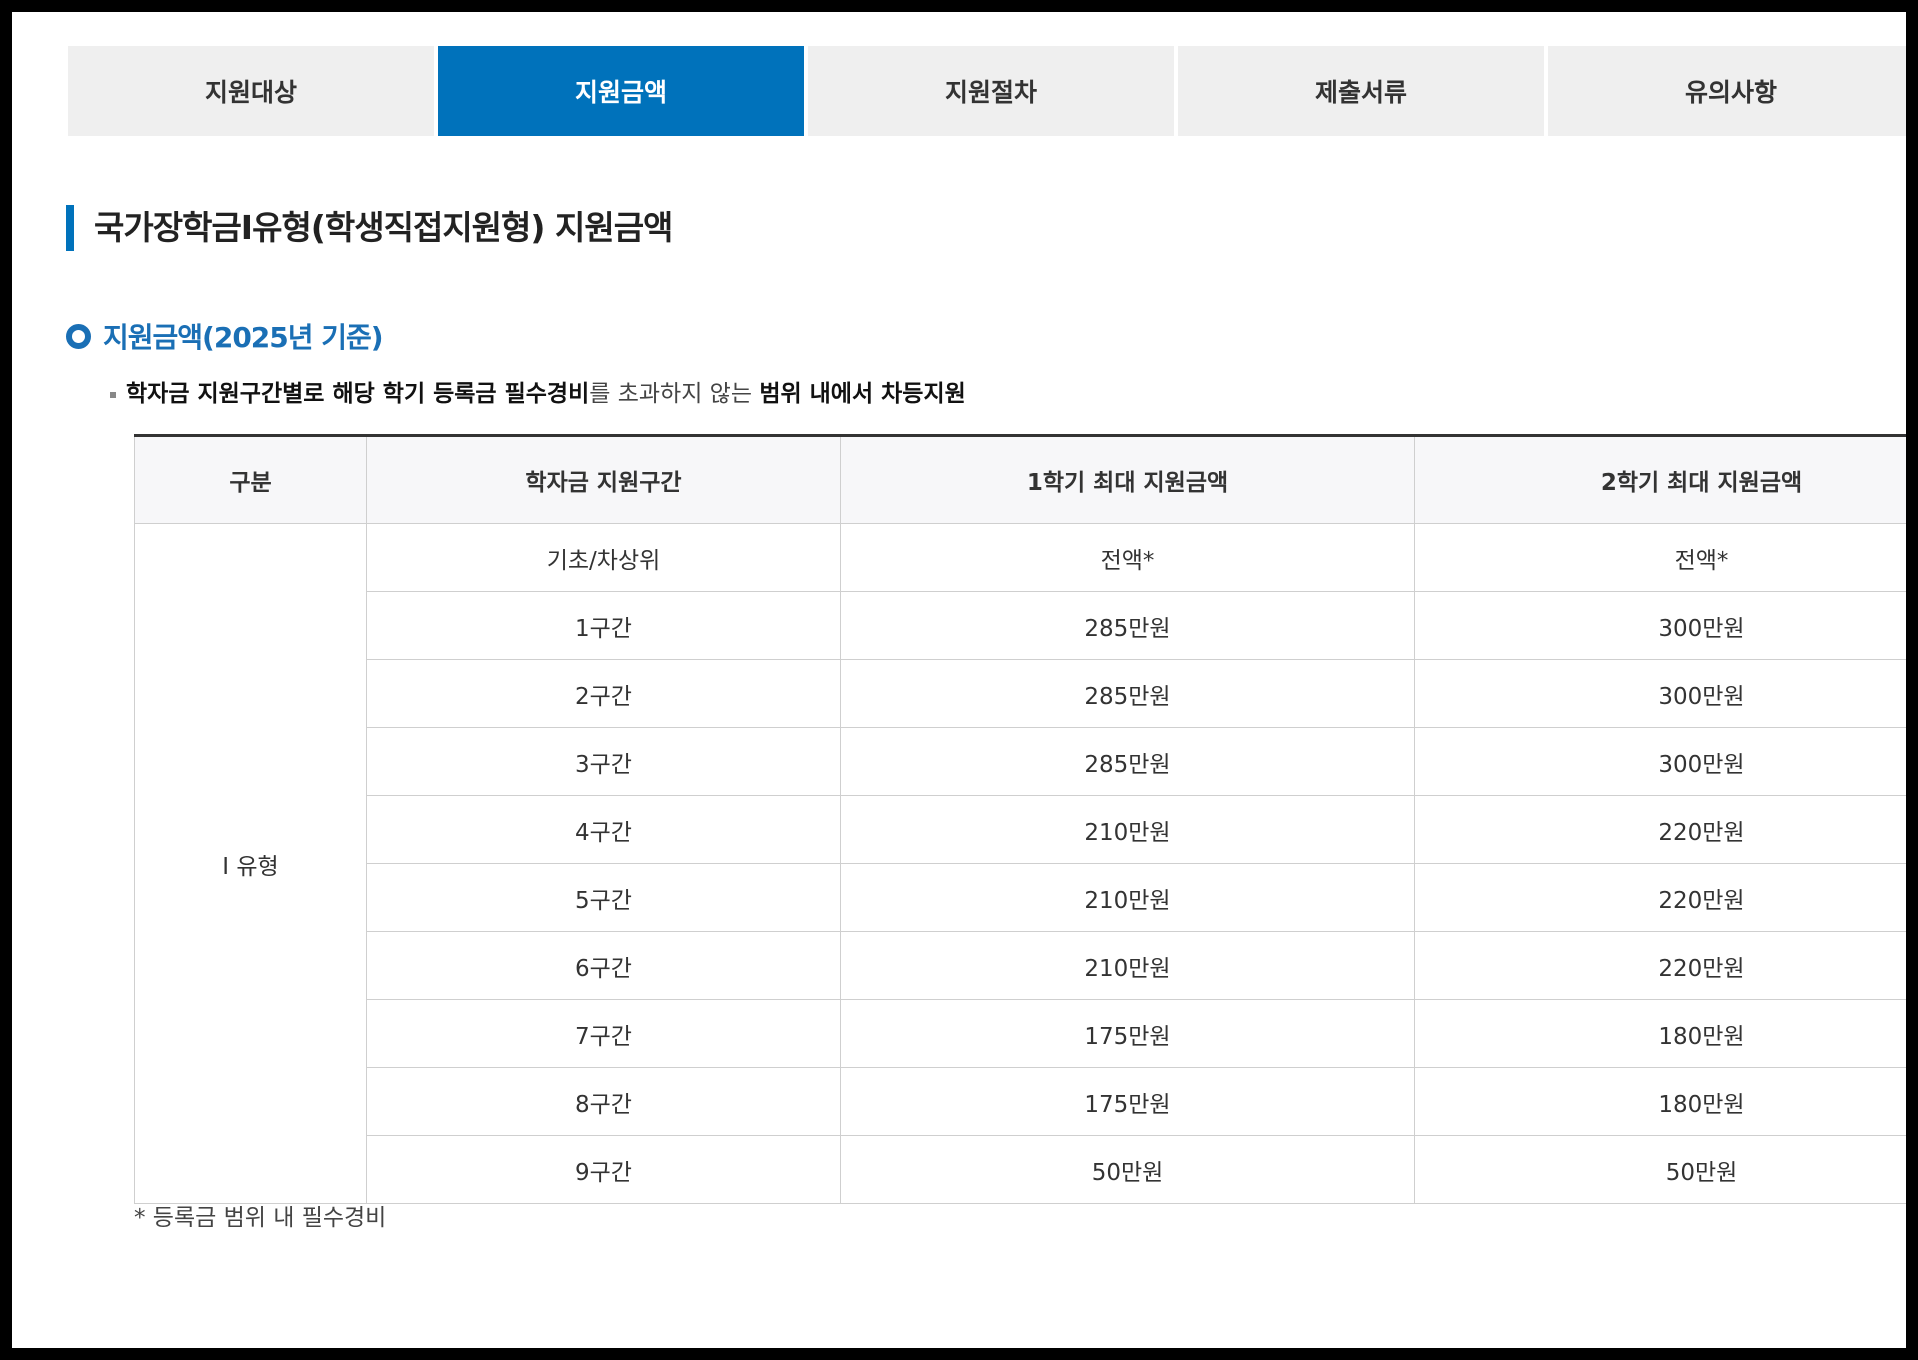  I want to click on table-row: 2구간 285만원 300만원, so click(1020, 693).